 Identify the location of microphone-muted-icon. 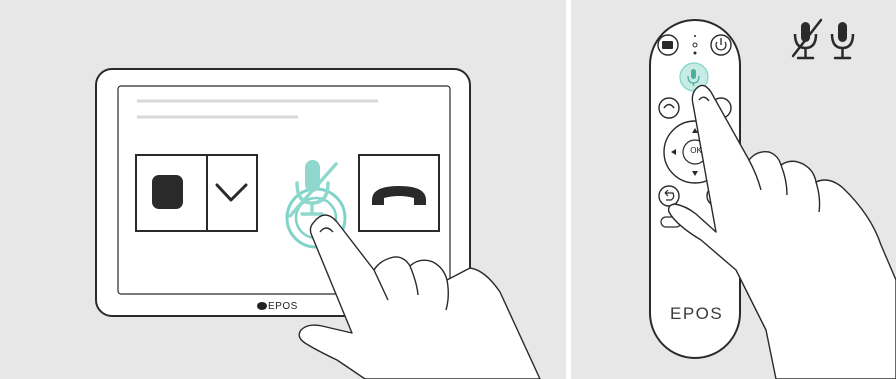
(807, 39).